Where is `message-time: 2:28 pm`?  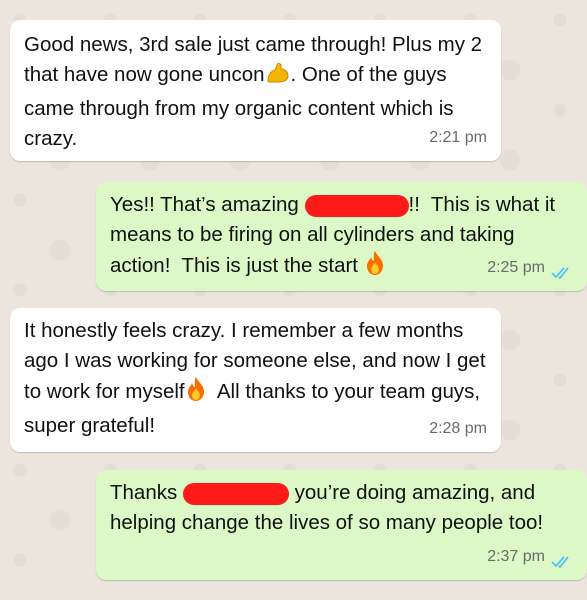 message-time: 2:28 pm is located at coordinates (458, 428).